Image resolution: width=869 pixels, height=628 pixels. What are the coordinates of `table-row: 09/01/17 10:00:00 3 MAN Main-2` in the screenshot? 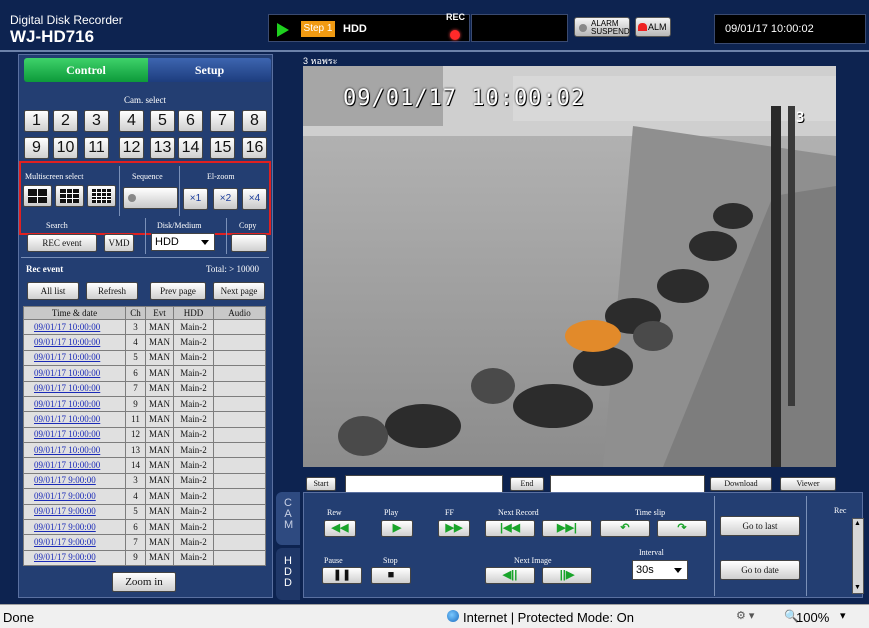 It's located at (144, 327).